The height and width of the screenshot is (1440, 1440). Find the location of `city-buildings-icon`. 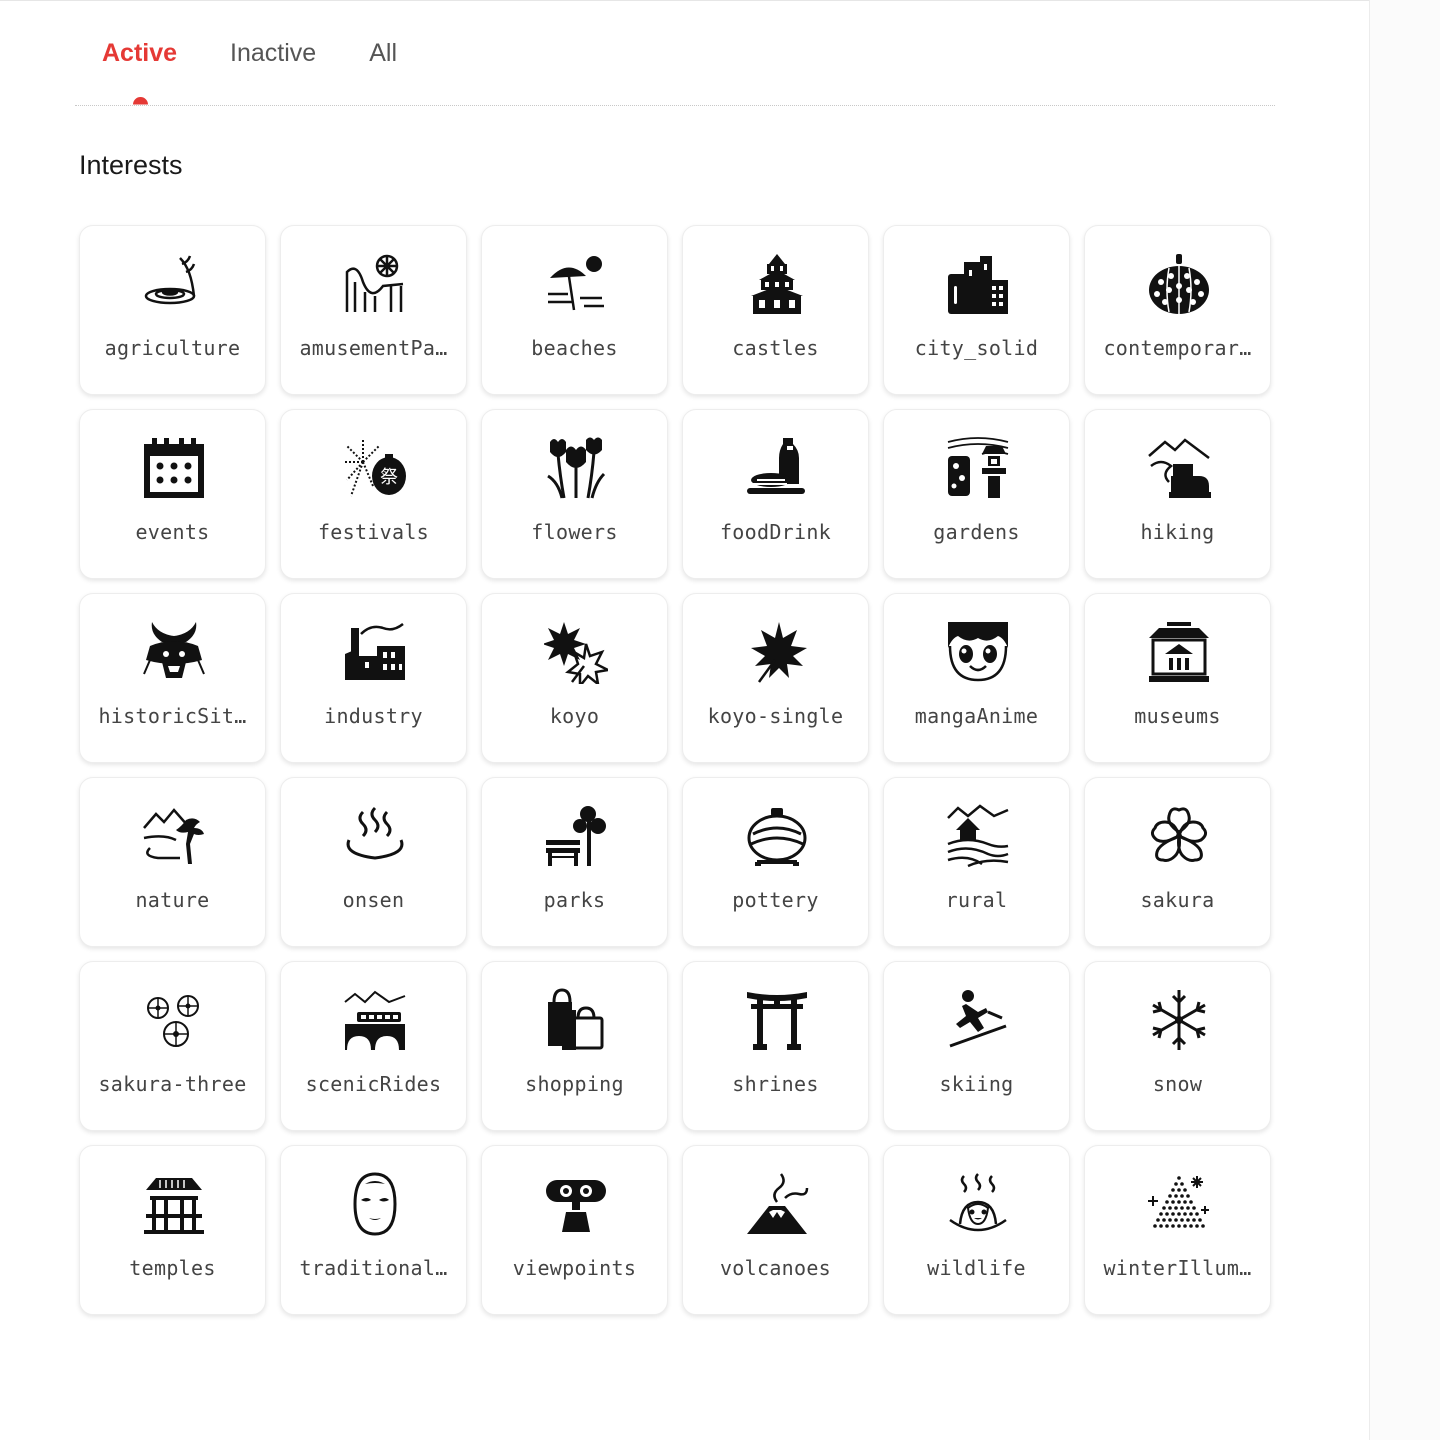

city-buildings-icon is located at coordinates (978, 284).